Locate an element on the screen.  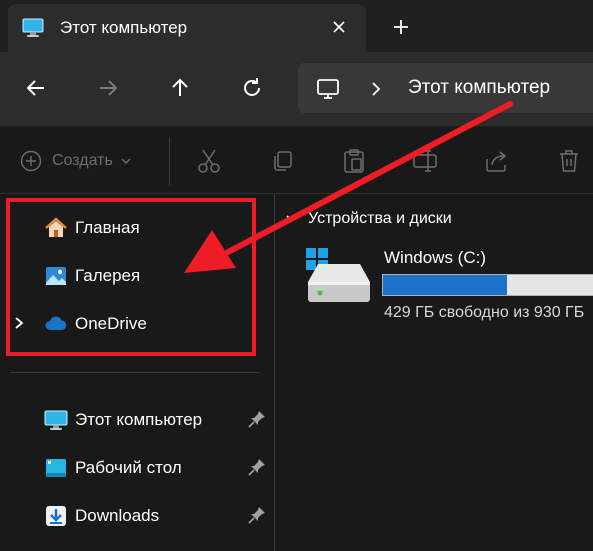
sidebar-divider is located at coordinates (135, 372).